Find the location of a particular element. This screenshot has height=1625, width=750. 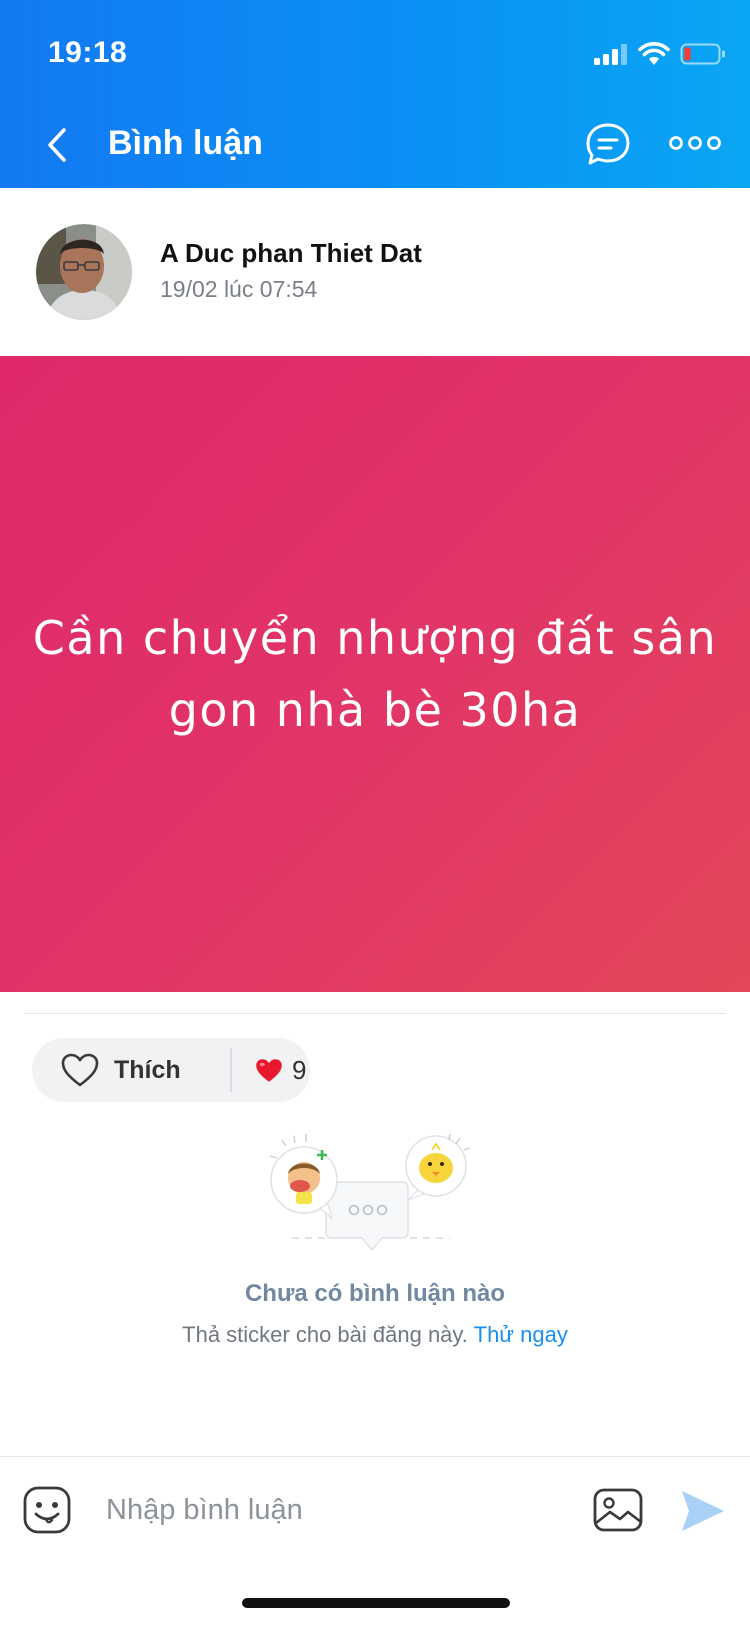

reaction-bar: Thích 9 is located at coordinates (171, 1070).